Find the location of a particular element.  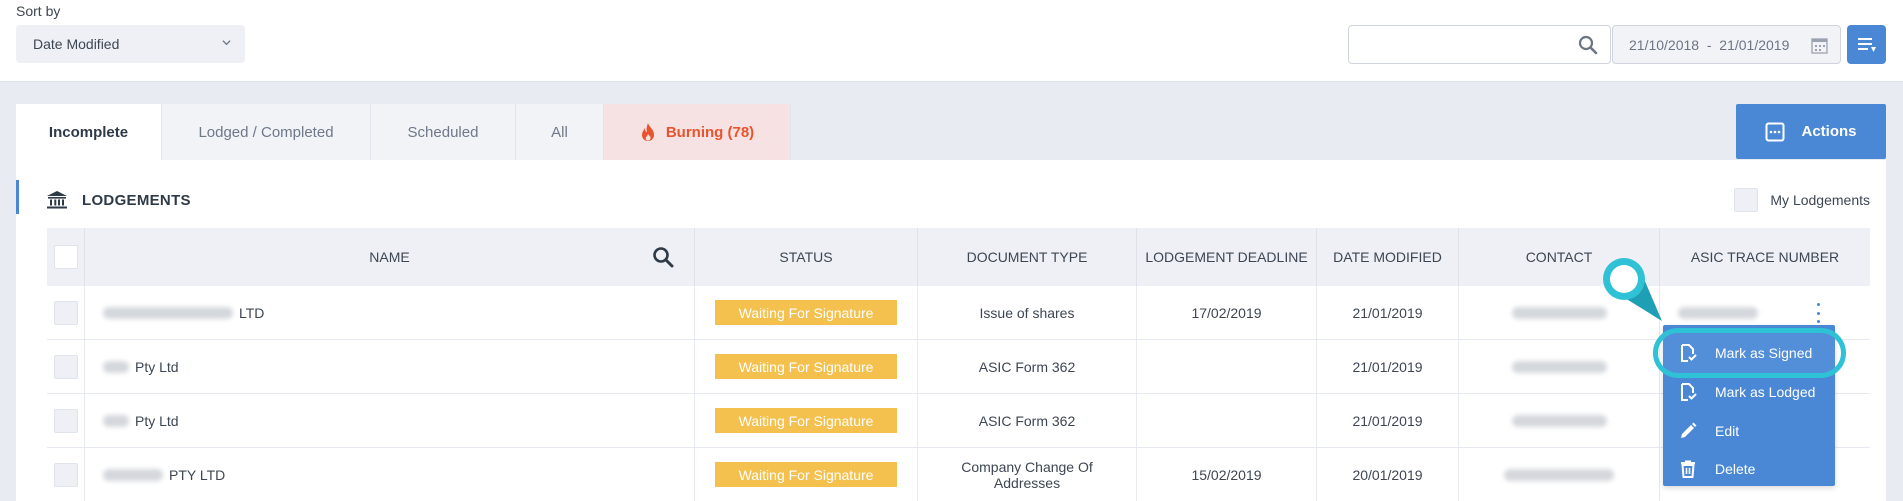

sort-select: Date Modified is located at coordinates (130, 44).